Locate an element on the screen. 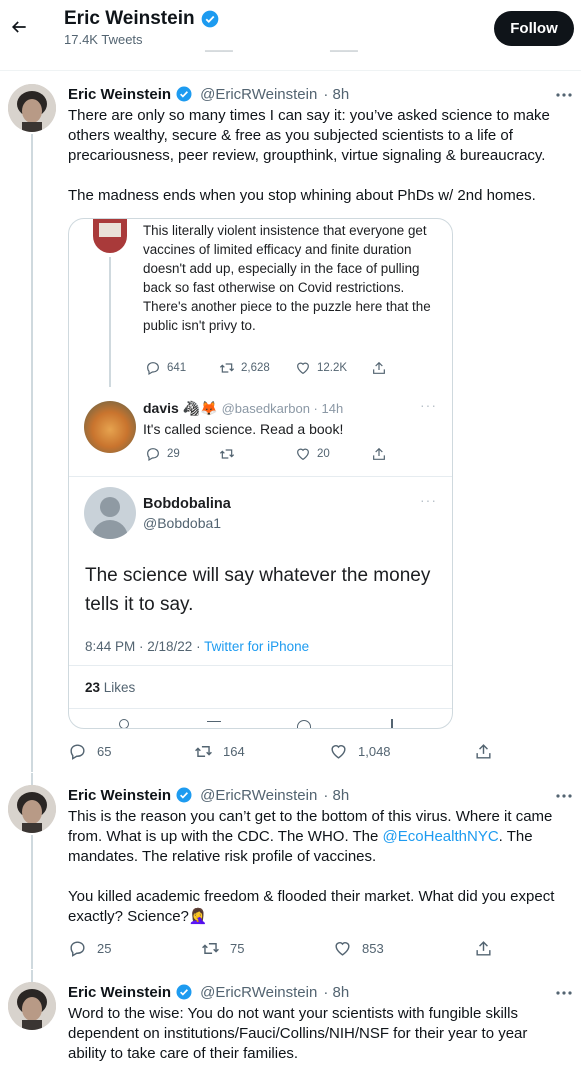 The image size is (581, 1077). follow-button: Follow is located at coordinates (534, 28).